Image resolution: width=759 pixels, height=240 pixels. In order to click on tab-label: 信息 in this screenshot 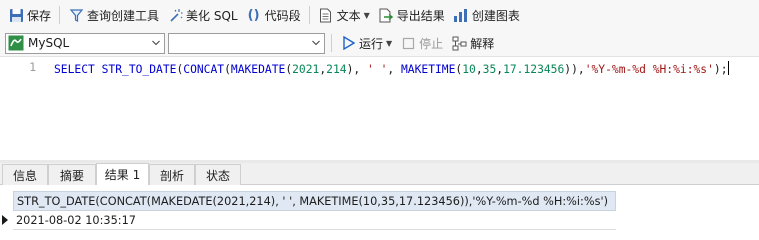, I will do `click(24, 175)`.